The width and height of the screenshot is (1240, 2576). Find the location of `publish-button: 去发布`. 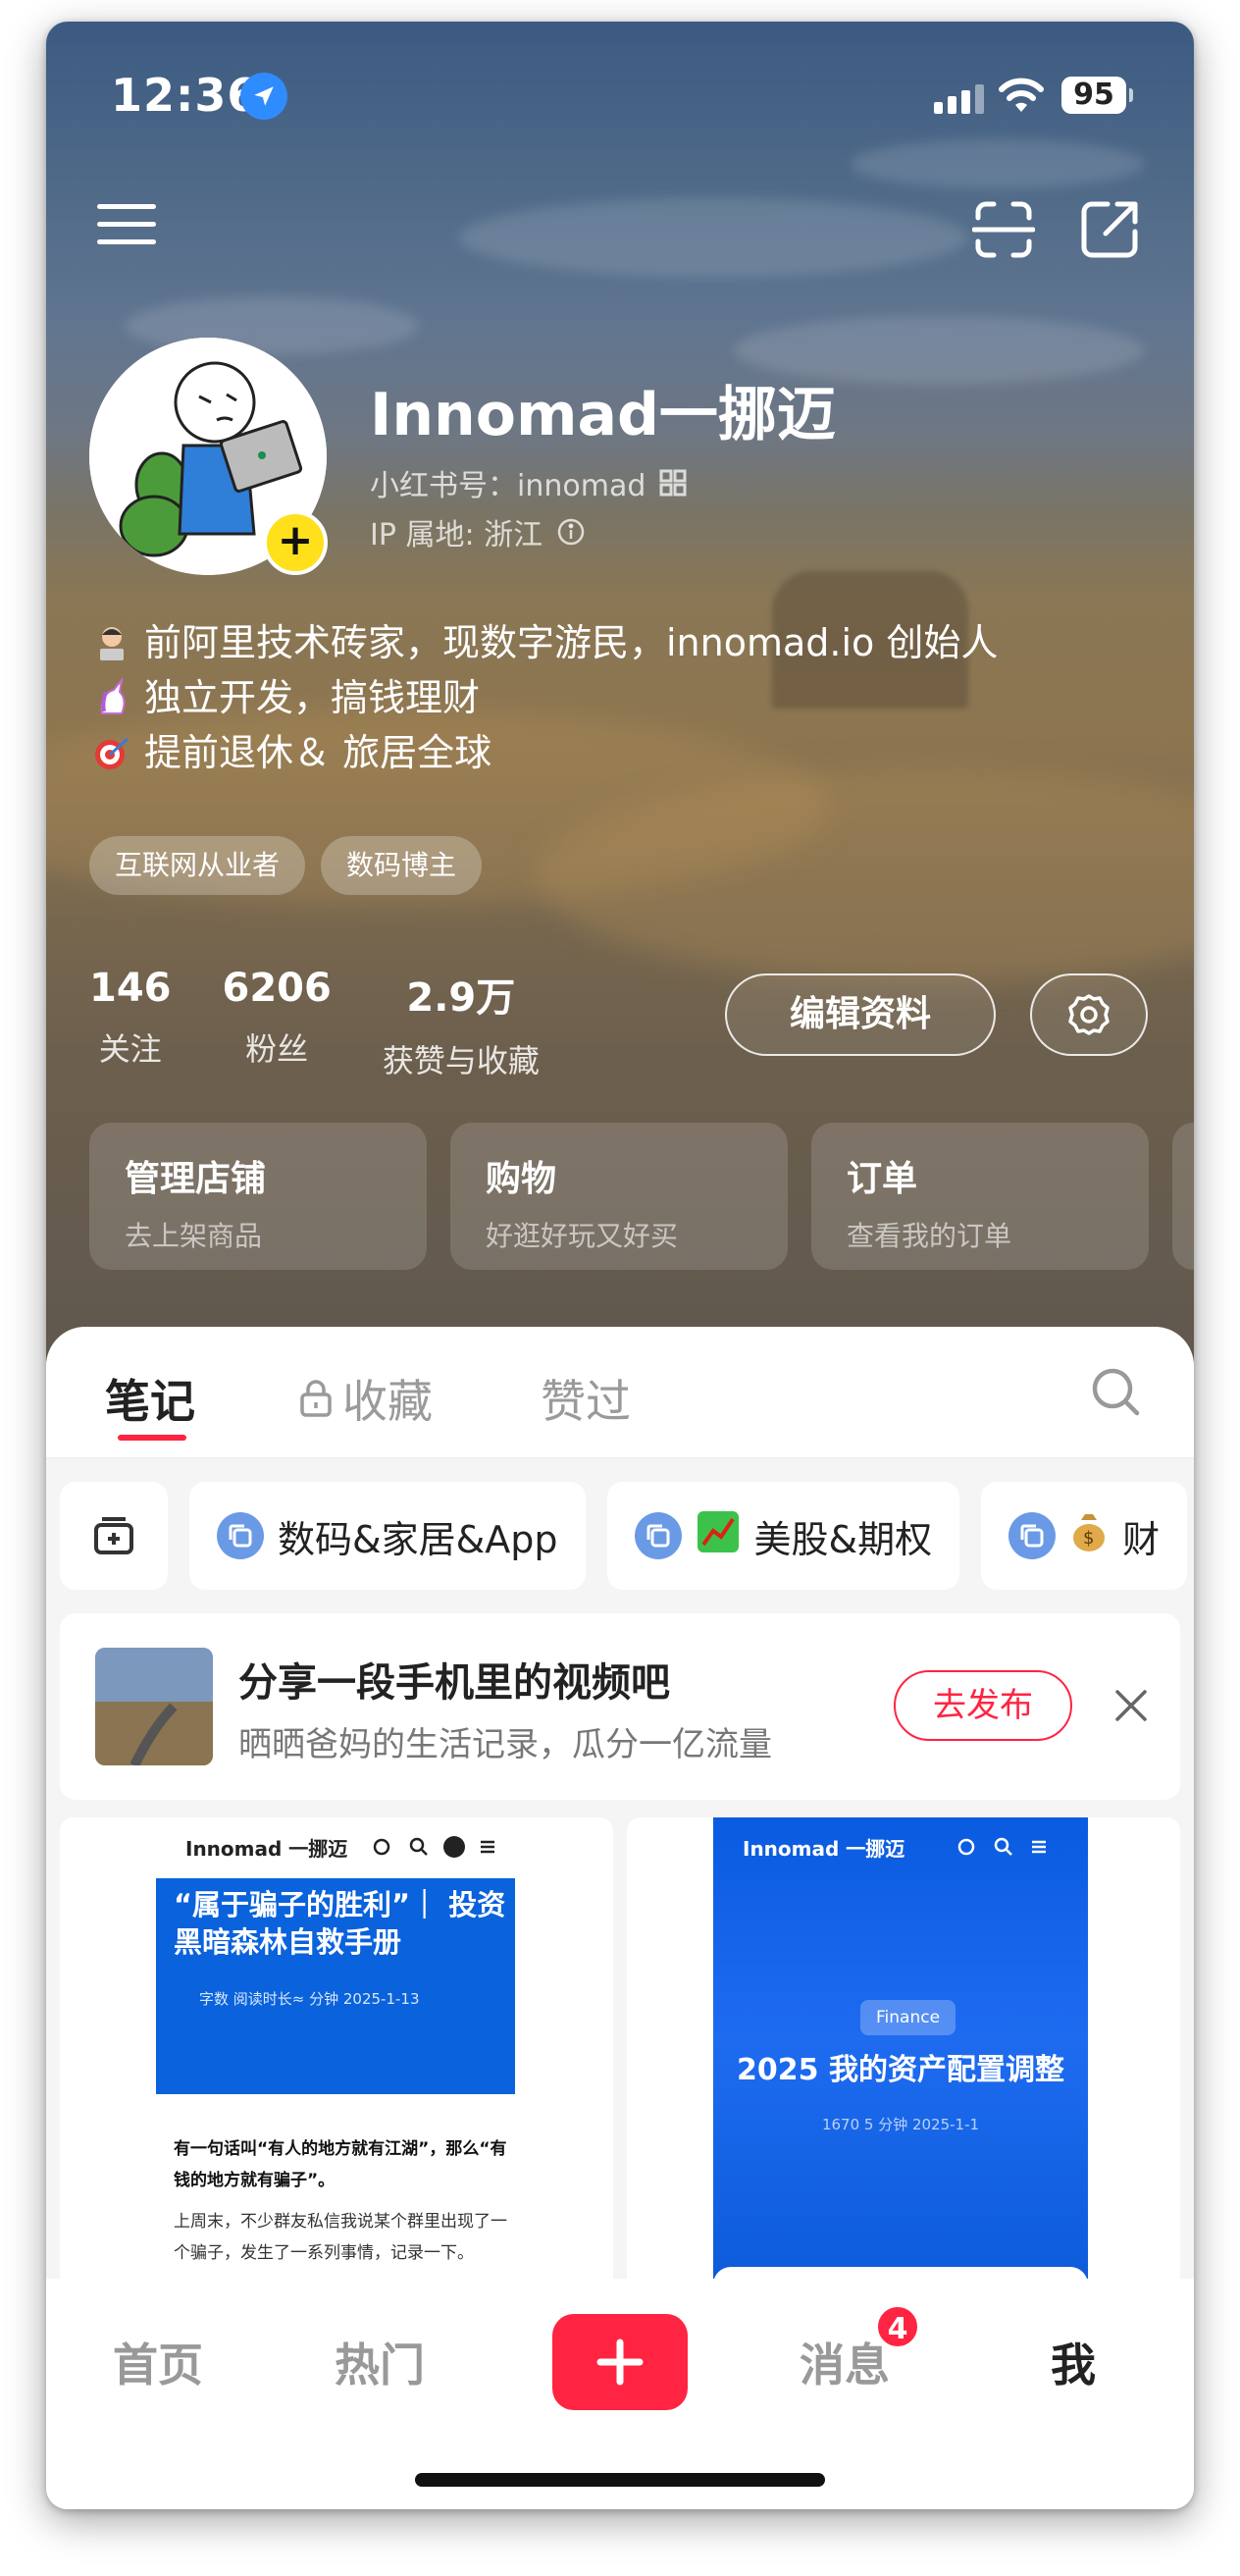

publish-button: 去发布 is located at coordinates (983, 1705).